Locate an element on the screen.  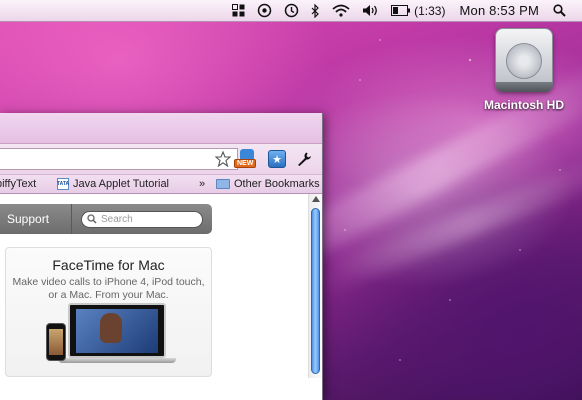
sync-icon is located at coordinates (291, 11).